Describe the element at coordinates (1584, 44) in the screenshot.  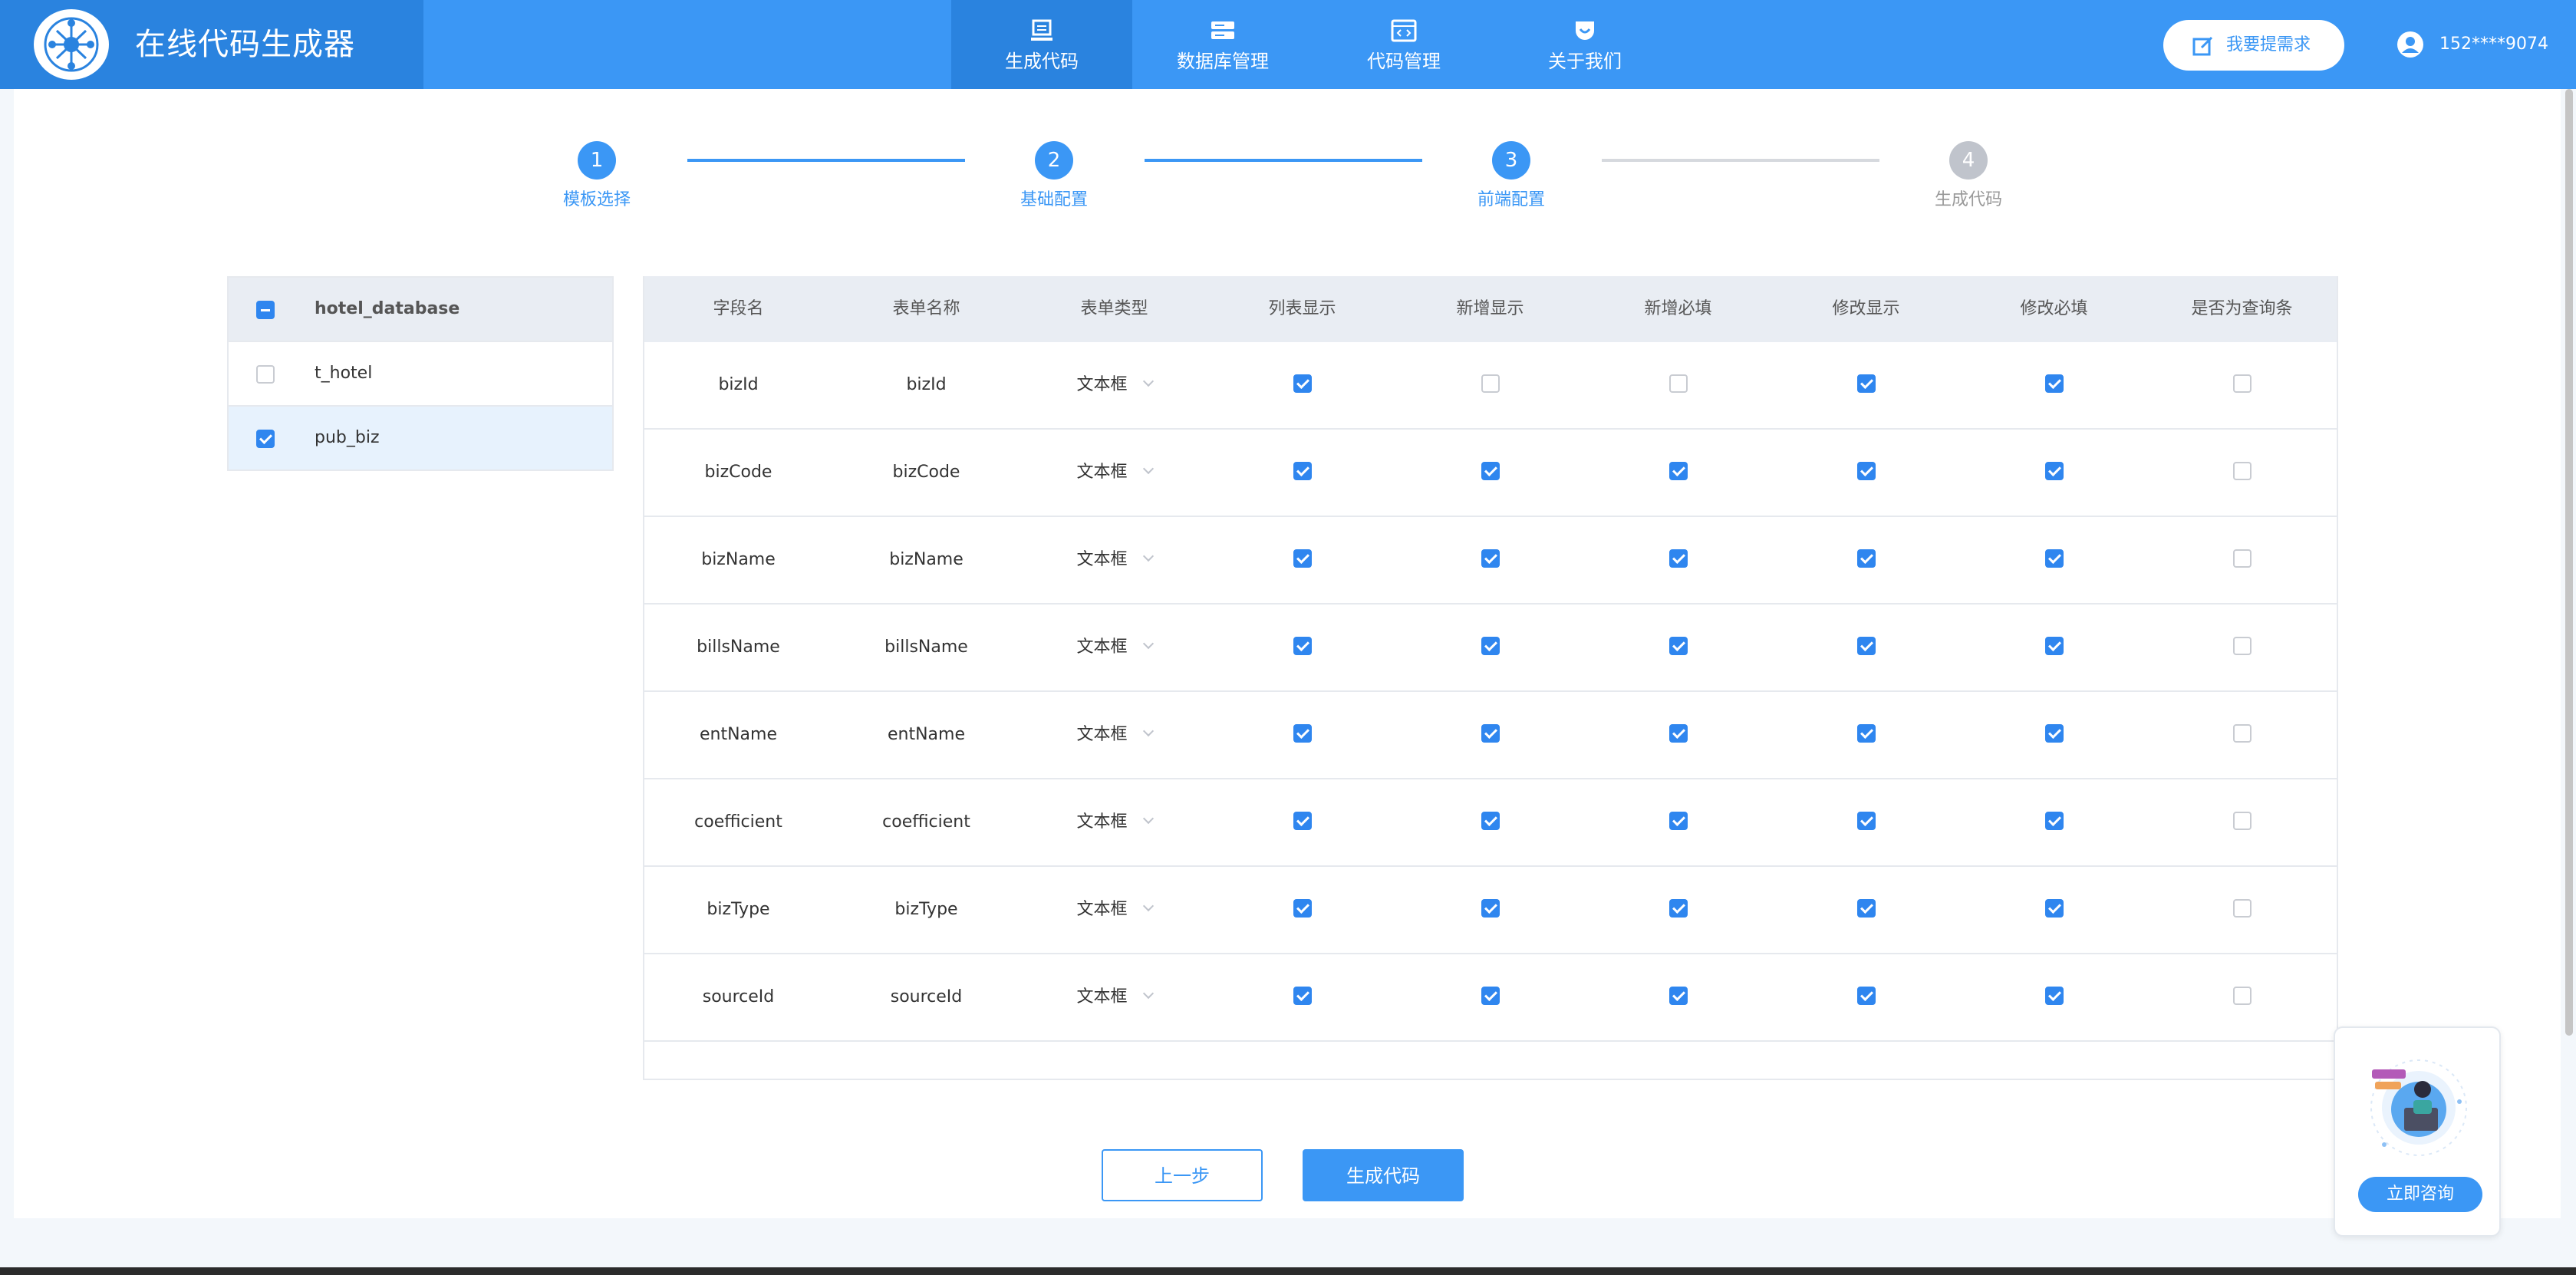
I see `nav-item-about: 关于我们` at that location.